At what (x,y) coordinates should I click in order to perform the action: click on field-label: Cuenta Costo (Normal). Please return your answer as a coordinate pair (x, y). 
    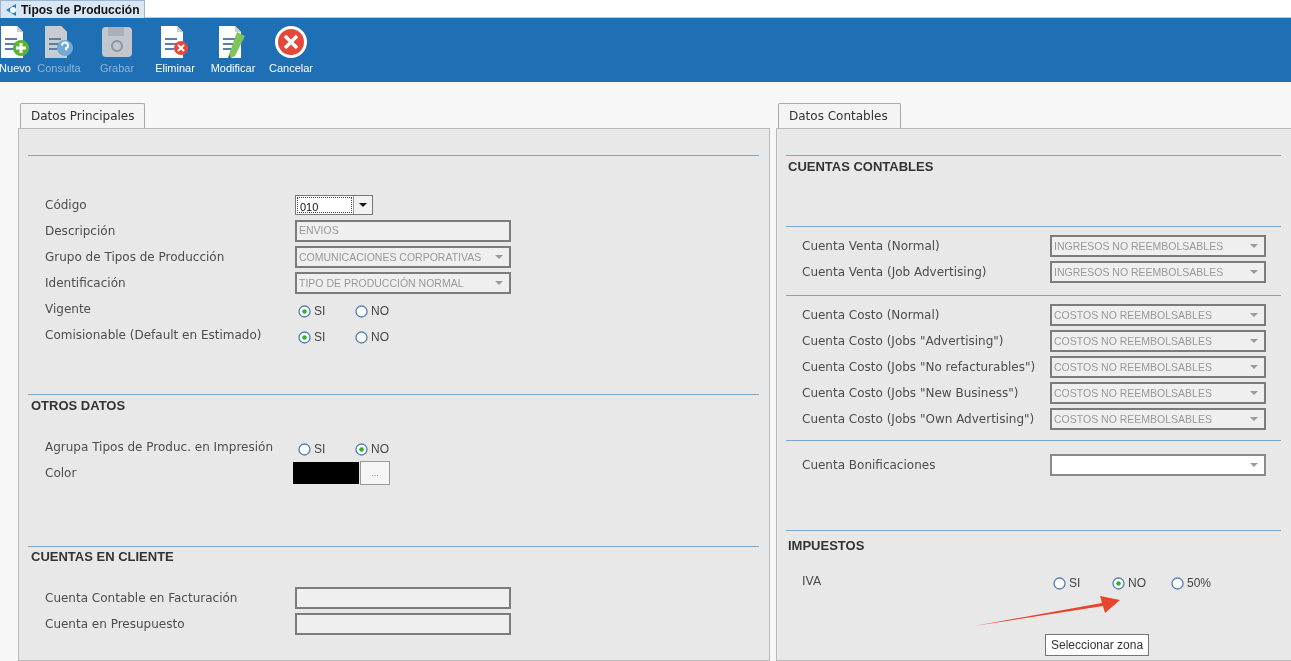
    Looking at the image, I should click on (871, 315).